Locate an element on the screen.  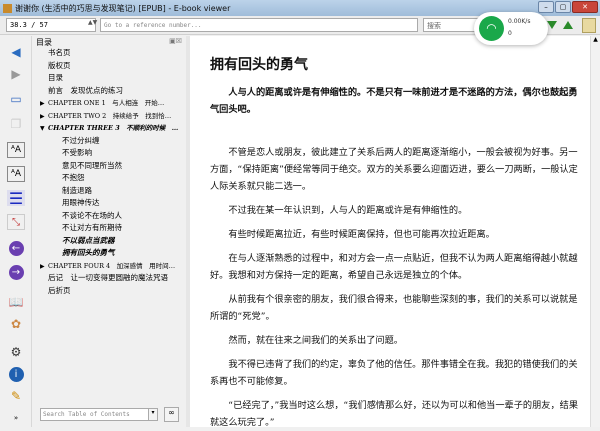
toc-item: 意见不同理所当然 is located at coordinates (110, 166).